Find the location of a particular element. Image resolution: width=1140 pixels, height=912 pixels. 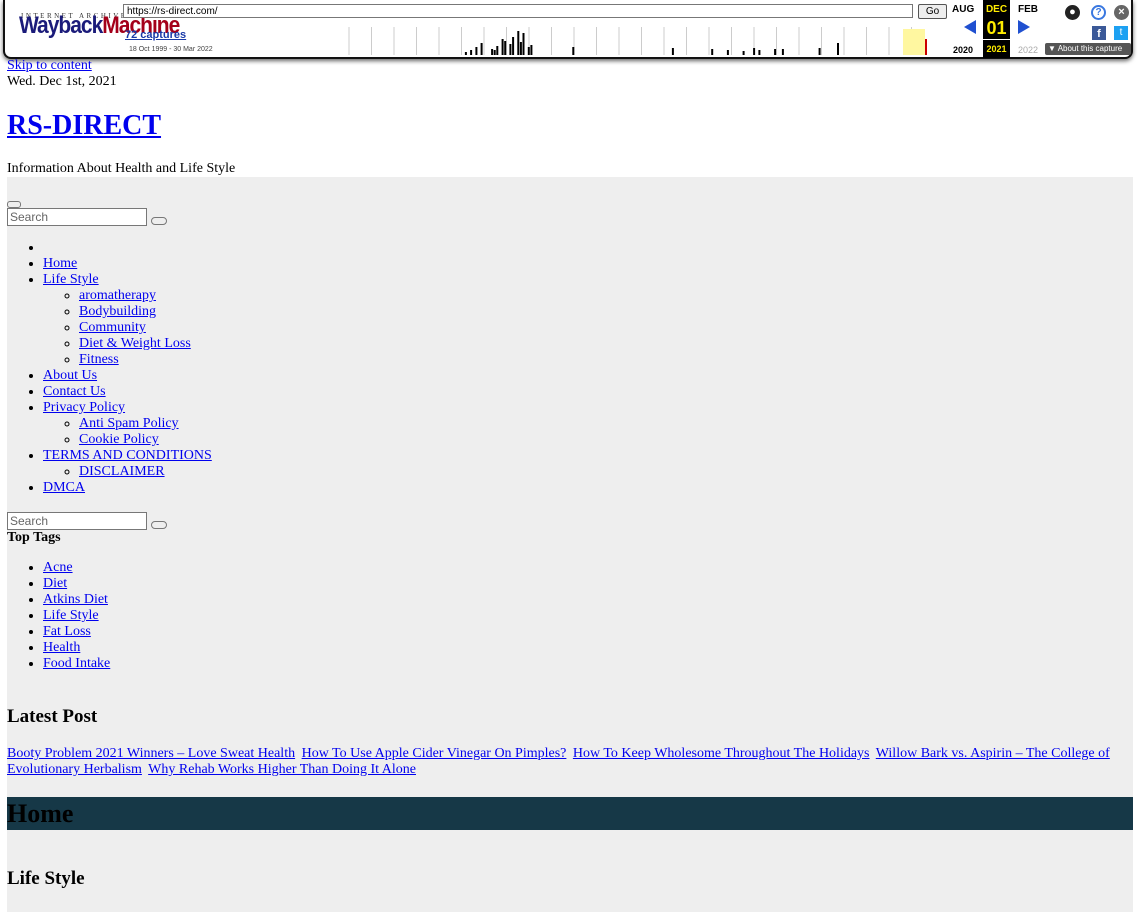

submenu-link-bodybuilding: Bodybuilding is located at coordinates (117, 311).